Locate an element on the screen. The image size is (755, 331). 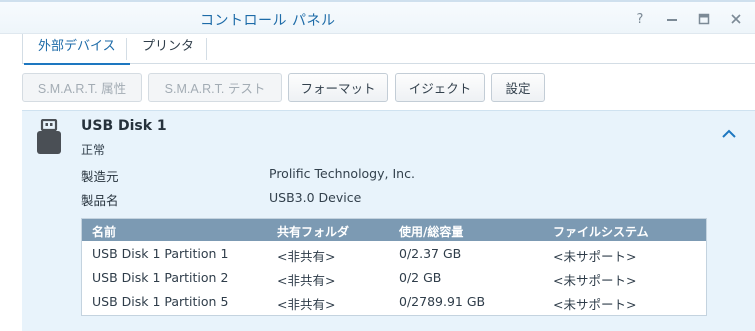
settings-button: 設定 is located at coordinates (518, 87).